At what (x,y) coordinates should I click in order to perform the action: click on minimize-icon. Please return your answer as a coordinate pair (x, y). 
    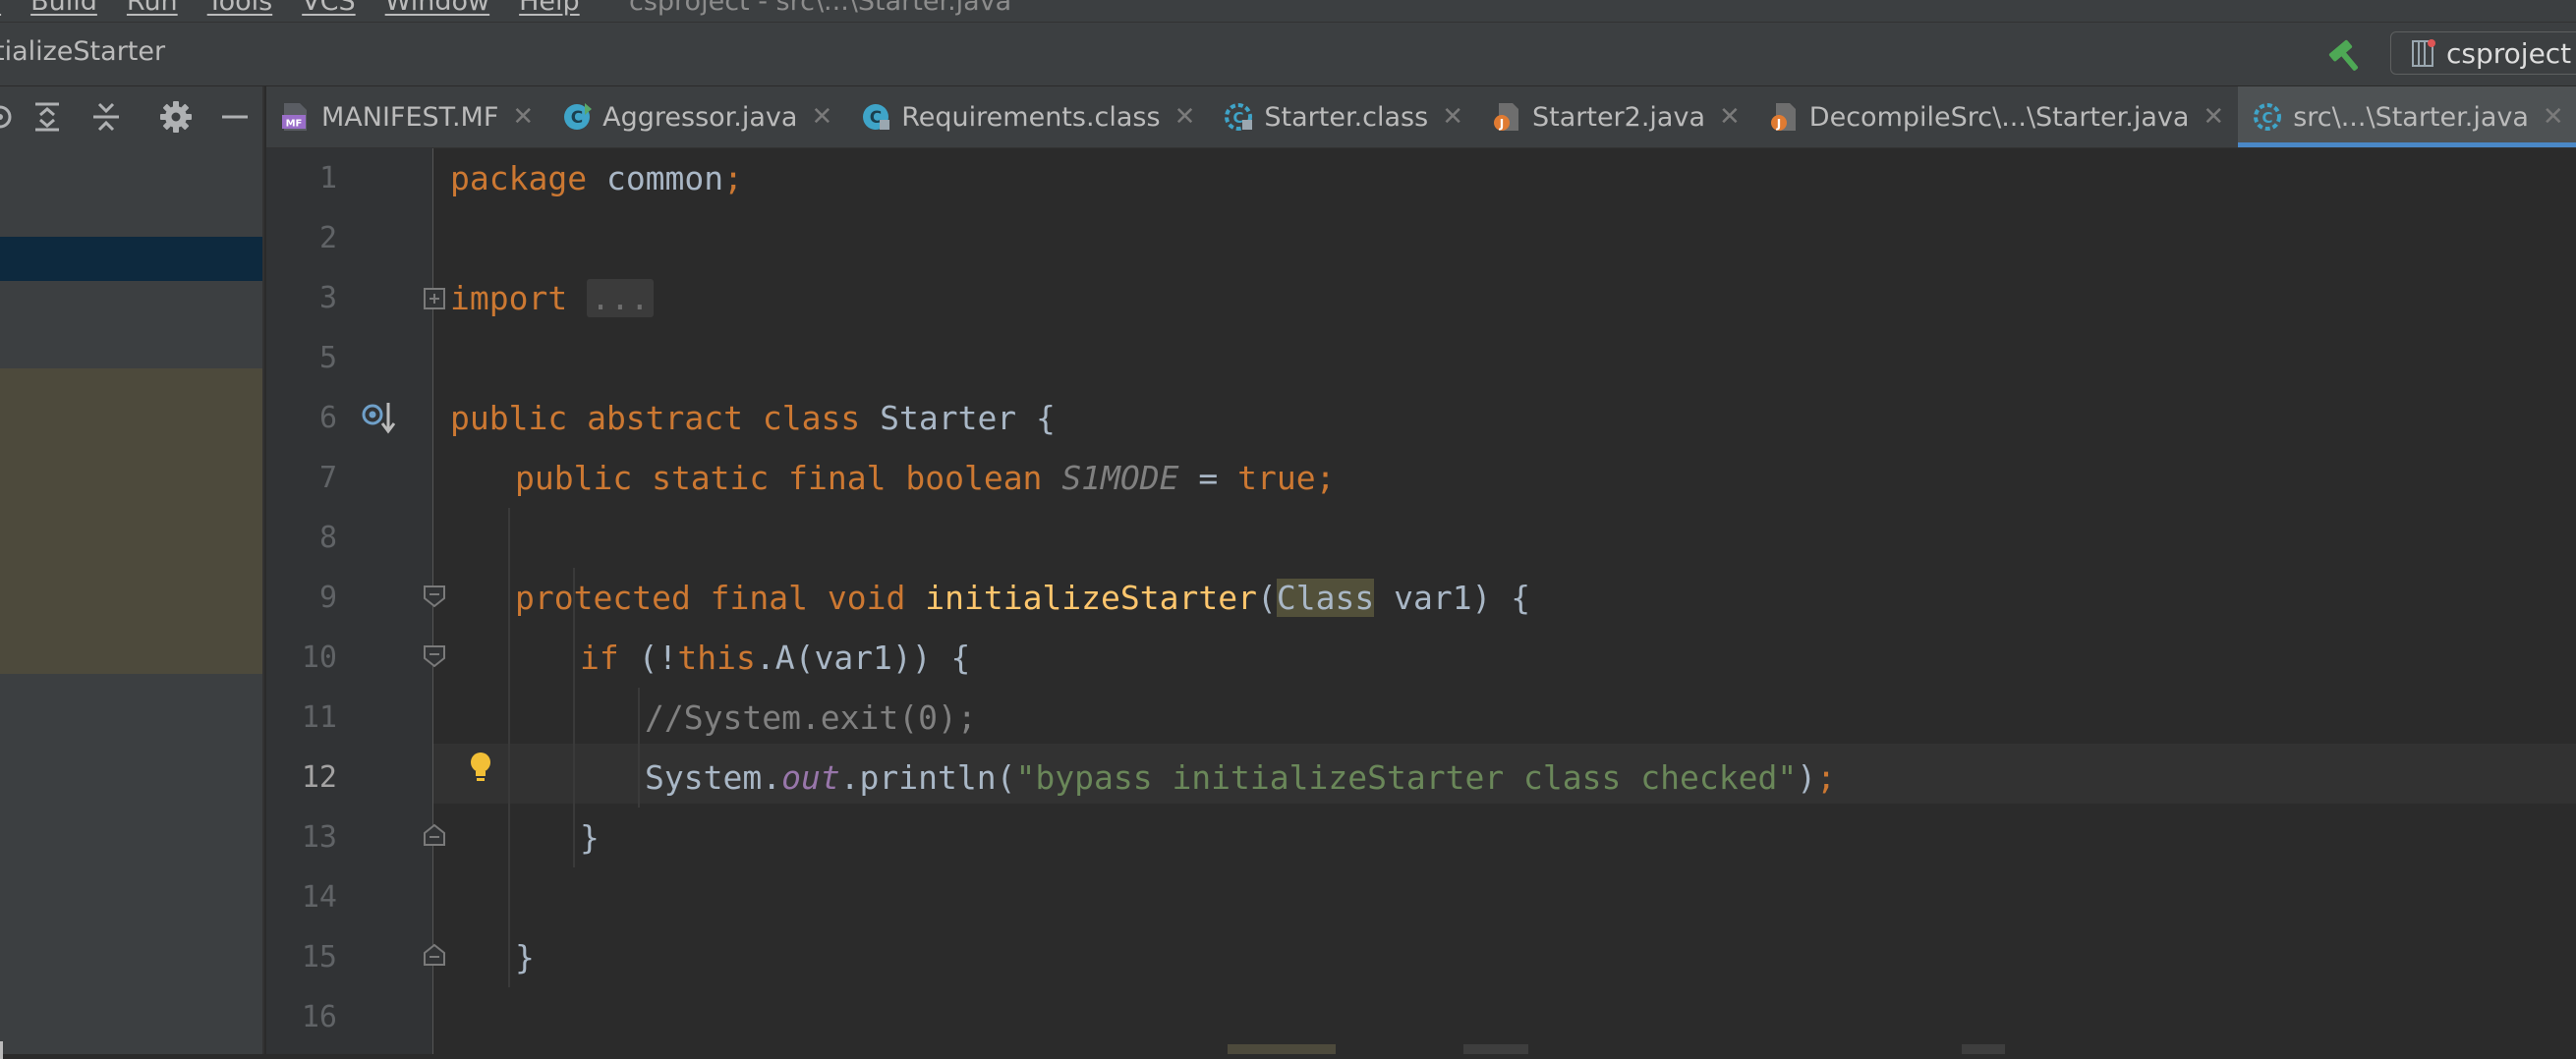
    Looking at the image, I should click on (235, 117).